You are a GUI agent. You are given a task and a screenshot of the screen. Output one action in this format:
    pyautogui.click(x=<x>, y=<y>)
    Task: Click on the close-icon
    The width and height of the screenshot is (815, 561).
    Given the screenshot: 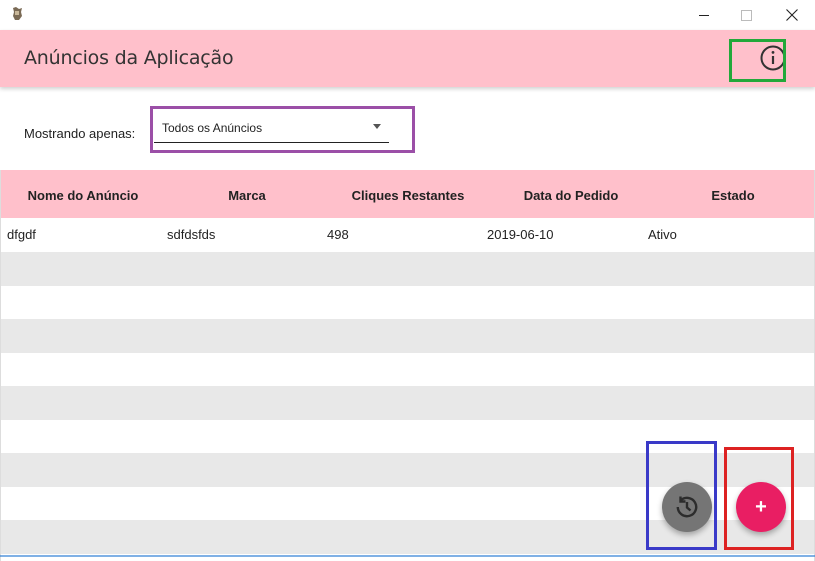 What is the action you would take?
    pyautogui.click(x=792, y=15)
    